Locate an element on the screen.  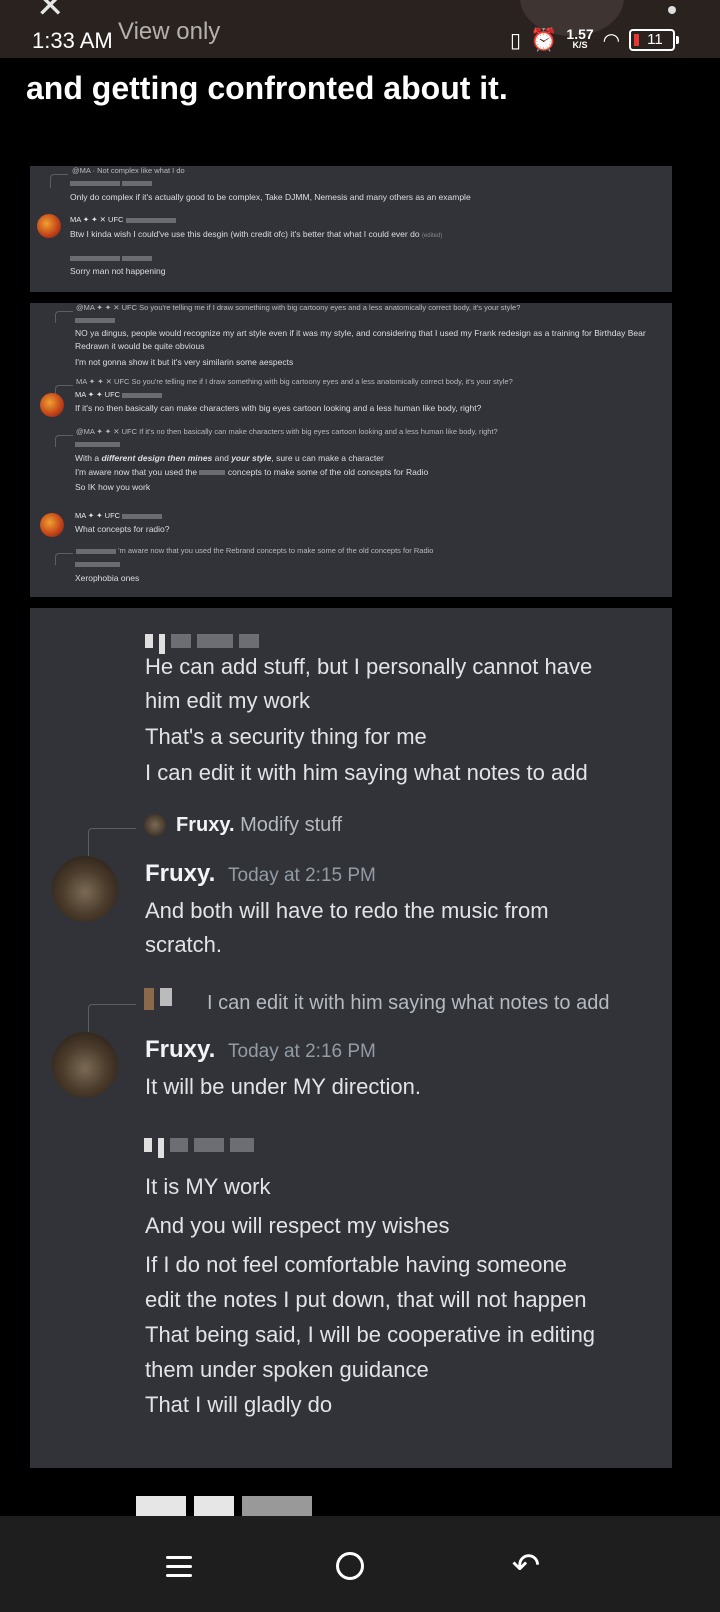
message-text: them under spoken guidance is located at coordinates (287, 1369).